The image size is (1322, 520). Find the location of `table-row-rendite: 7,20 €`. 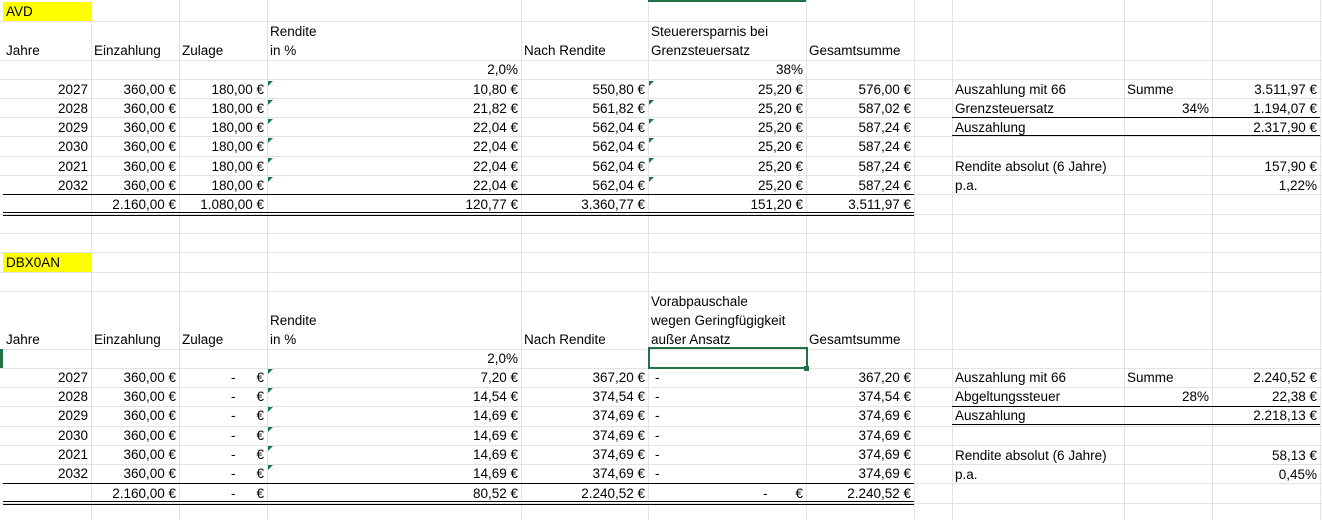

table-row-rendite: 7,20 € is located at coordinates (394, 377).